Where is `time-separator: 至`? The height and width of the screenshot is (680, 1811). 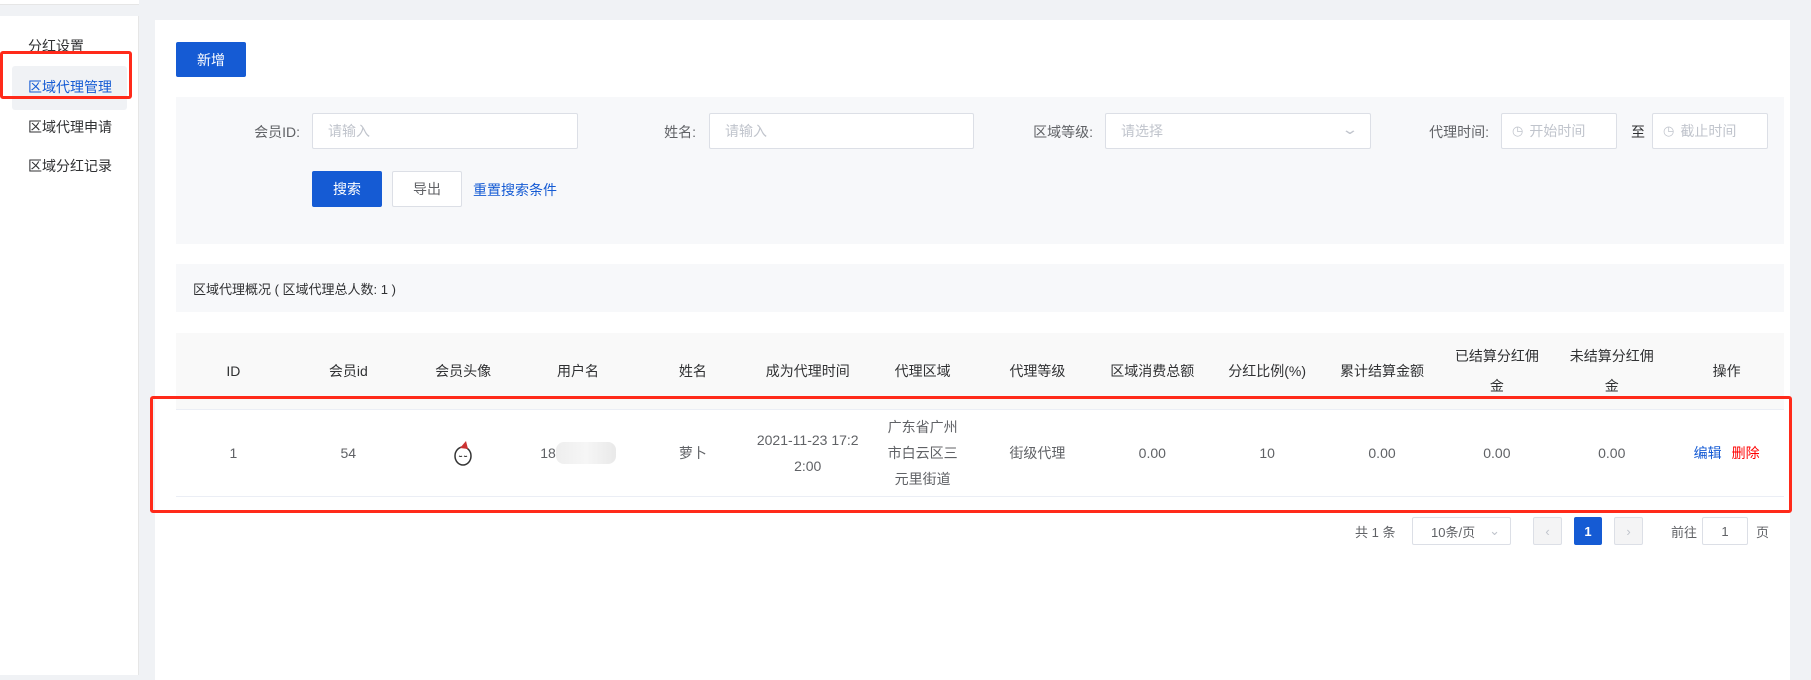 time-separator: 至 is located at coordinates (1638, 132).